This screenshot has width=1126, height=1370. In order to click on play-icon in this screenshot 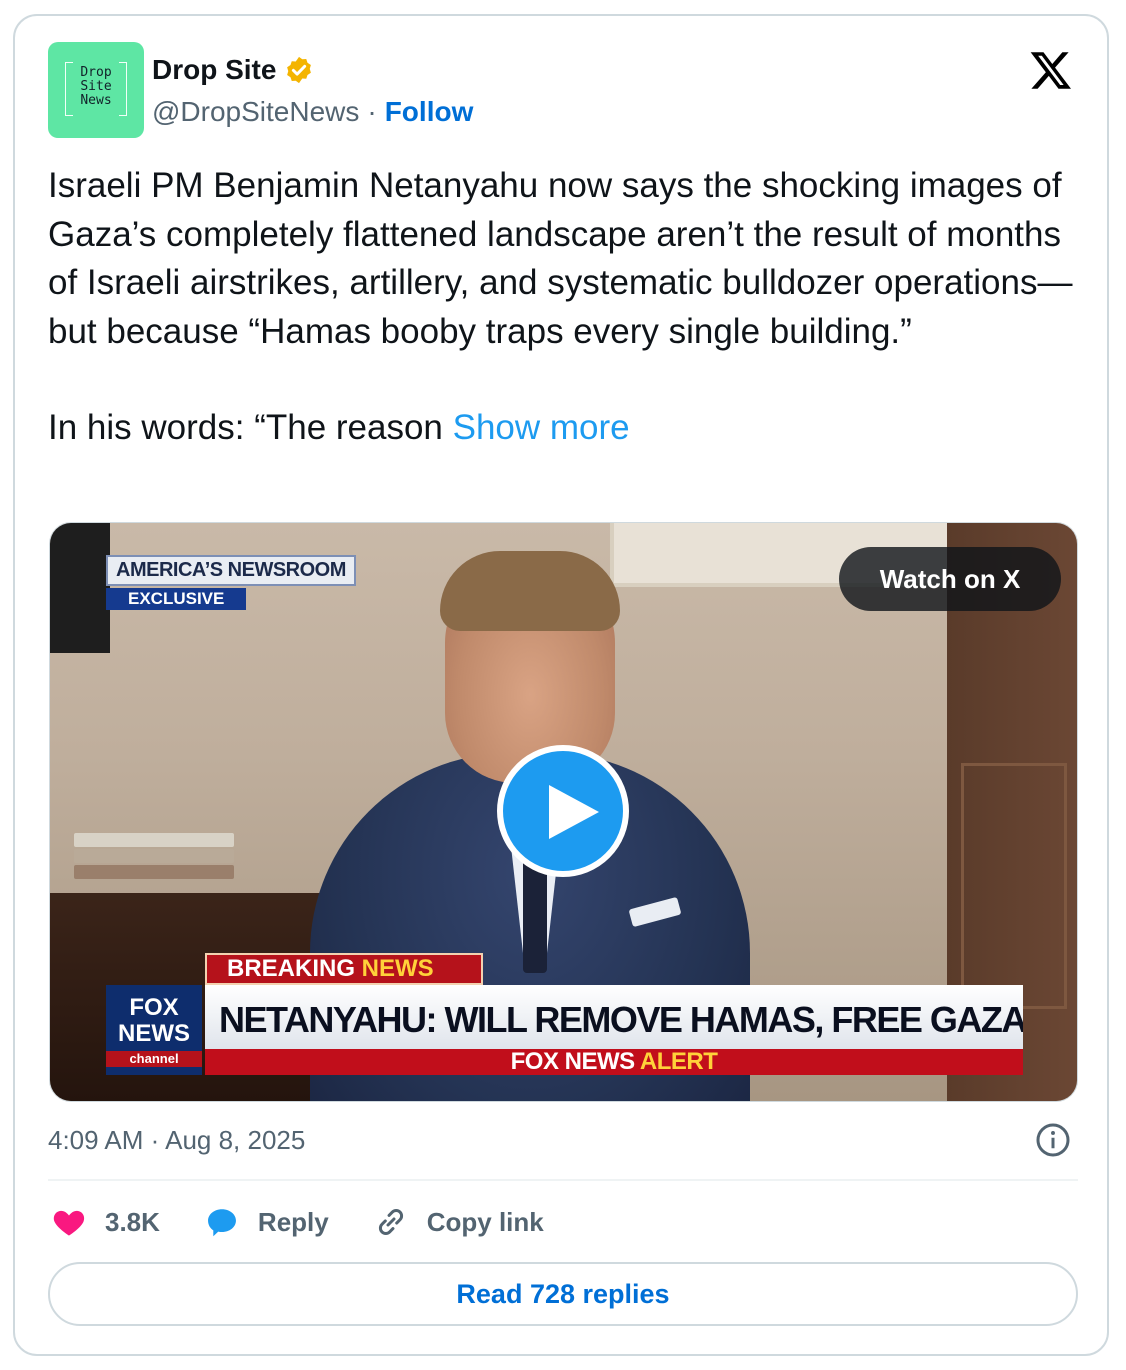, I will do `click(574, 812)`.